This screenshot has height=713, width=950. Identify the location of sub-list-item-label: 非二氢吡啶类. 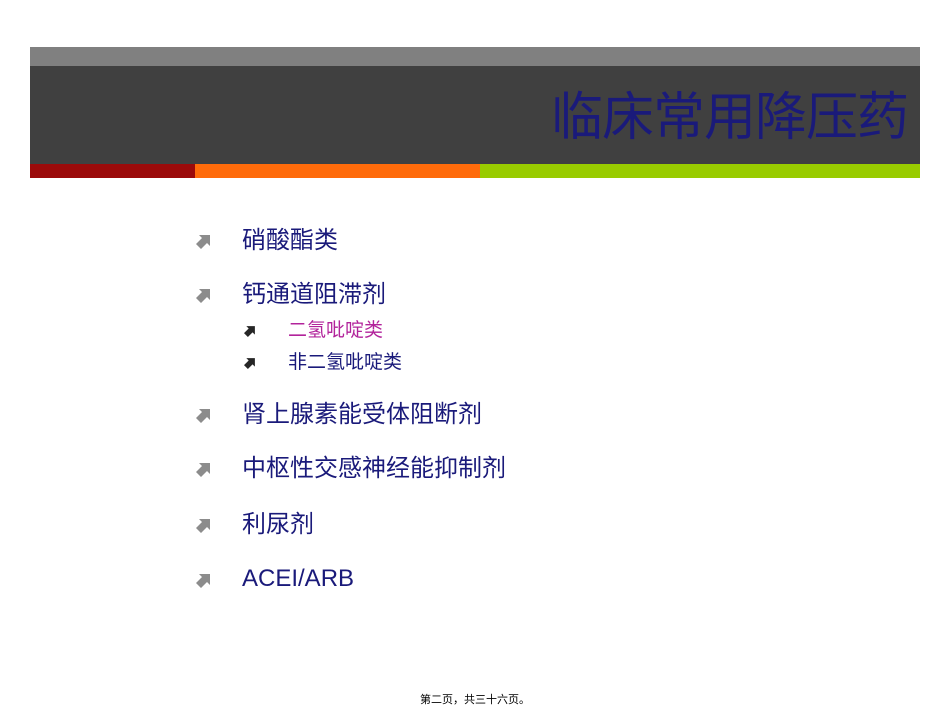
(345, 362).